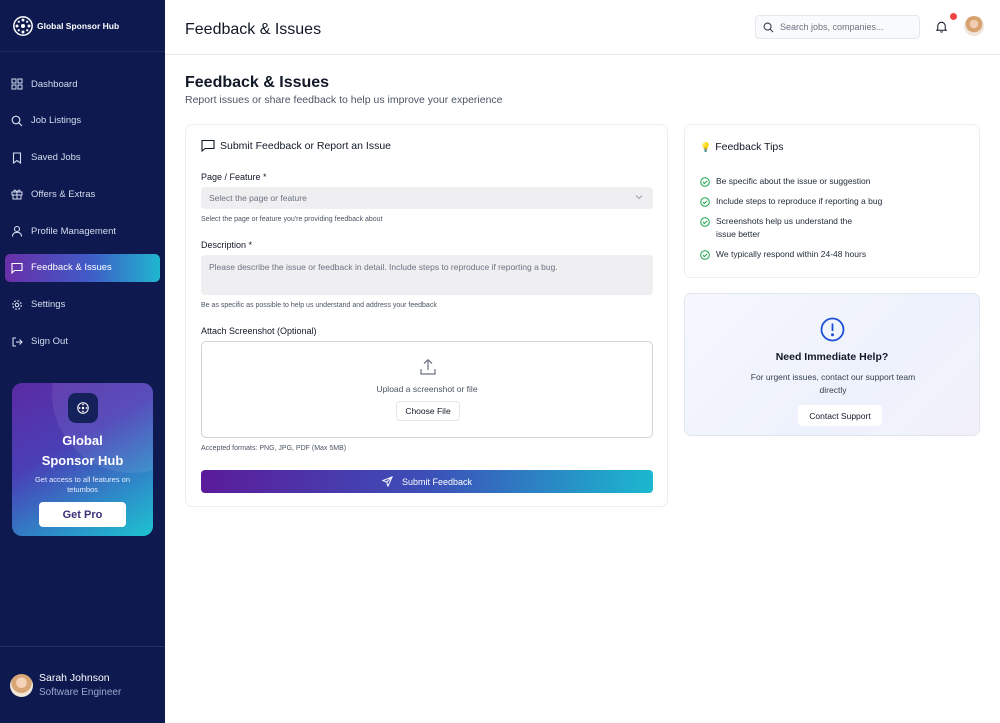 Image resolution: width=1000 pixels, height=723 pixels. Describe the element at coordinates (749, 147) in the screenshot. I see `tips-title: Feedback Tips` at that location.